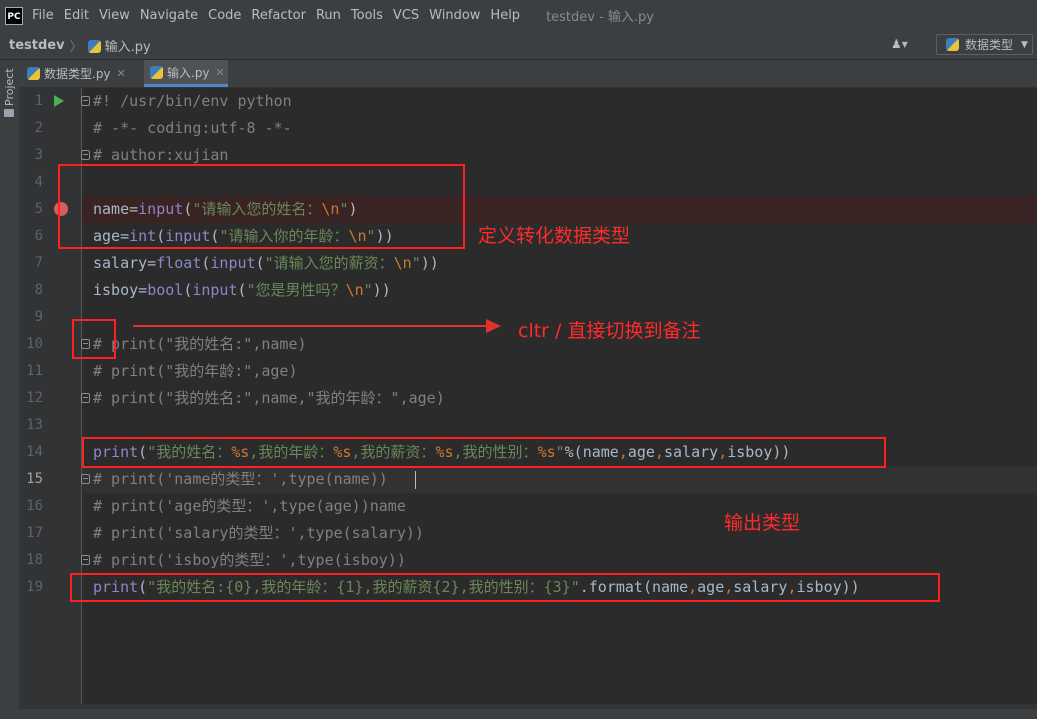 This screenshot has height=719, width=1037. I want to click on code-text: # print("我的年龄:",age), so click(195, 371).